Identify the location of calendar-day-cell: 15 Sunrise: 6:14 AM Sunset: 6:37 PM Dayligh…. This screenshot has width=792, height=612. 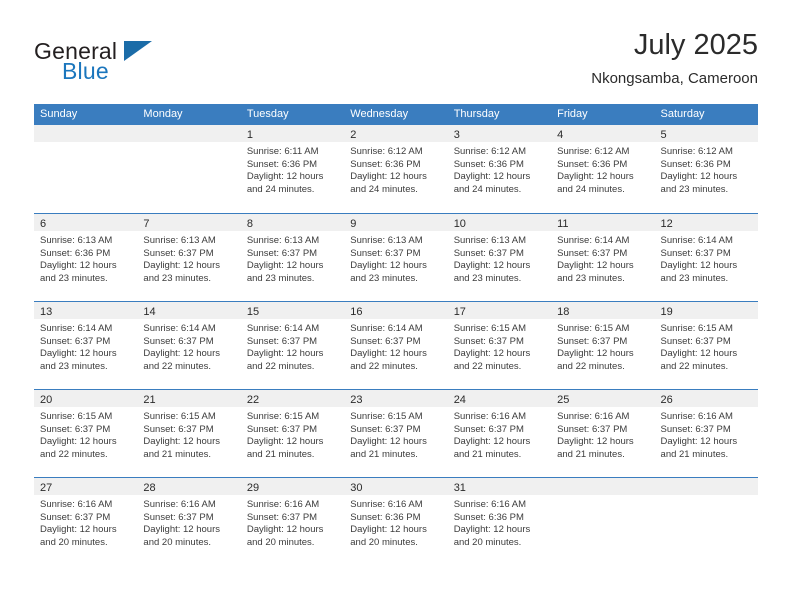
(292, 345).